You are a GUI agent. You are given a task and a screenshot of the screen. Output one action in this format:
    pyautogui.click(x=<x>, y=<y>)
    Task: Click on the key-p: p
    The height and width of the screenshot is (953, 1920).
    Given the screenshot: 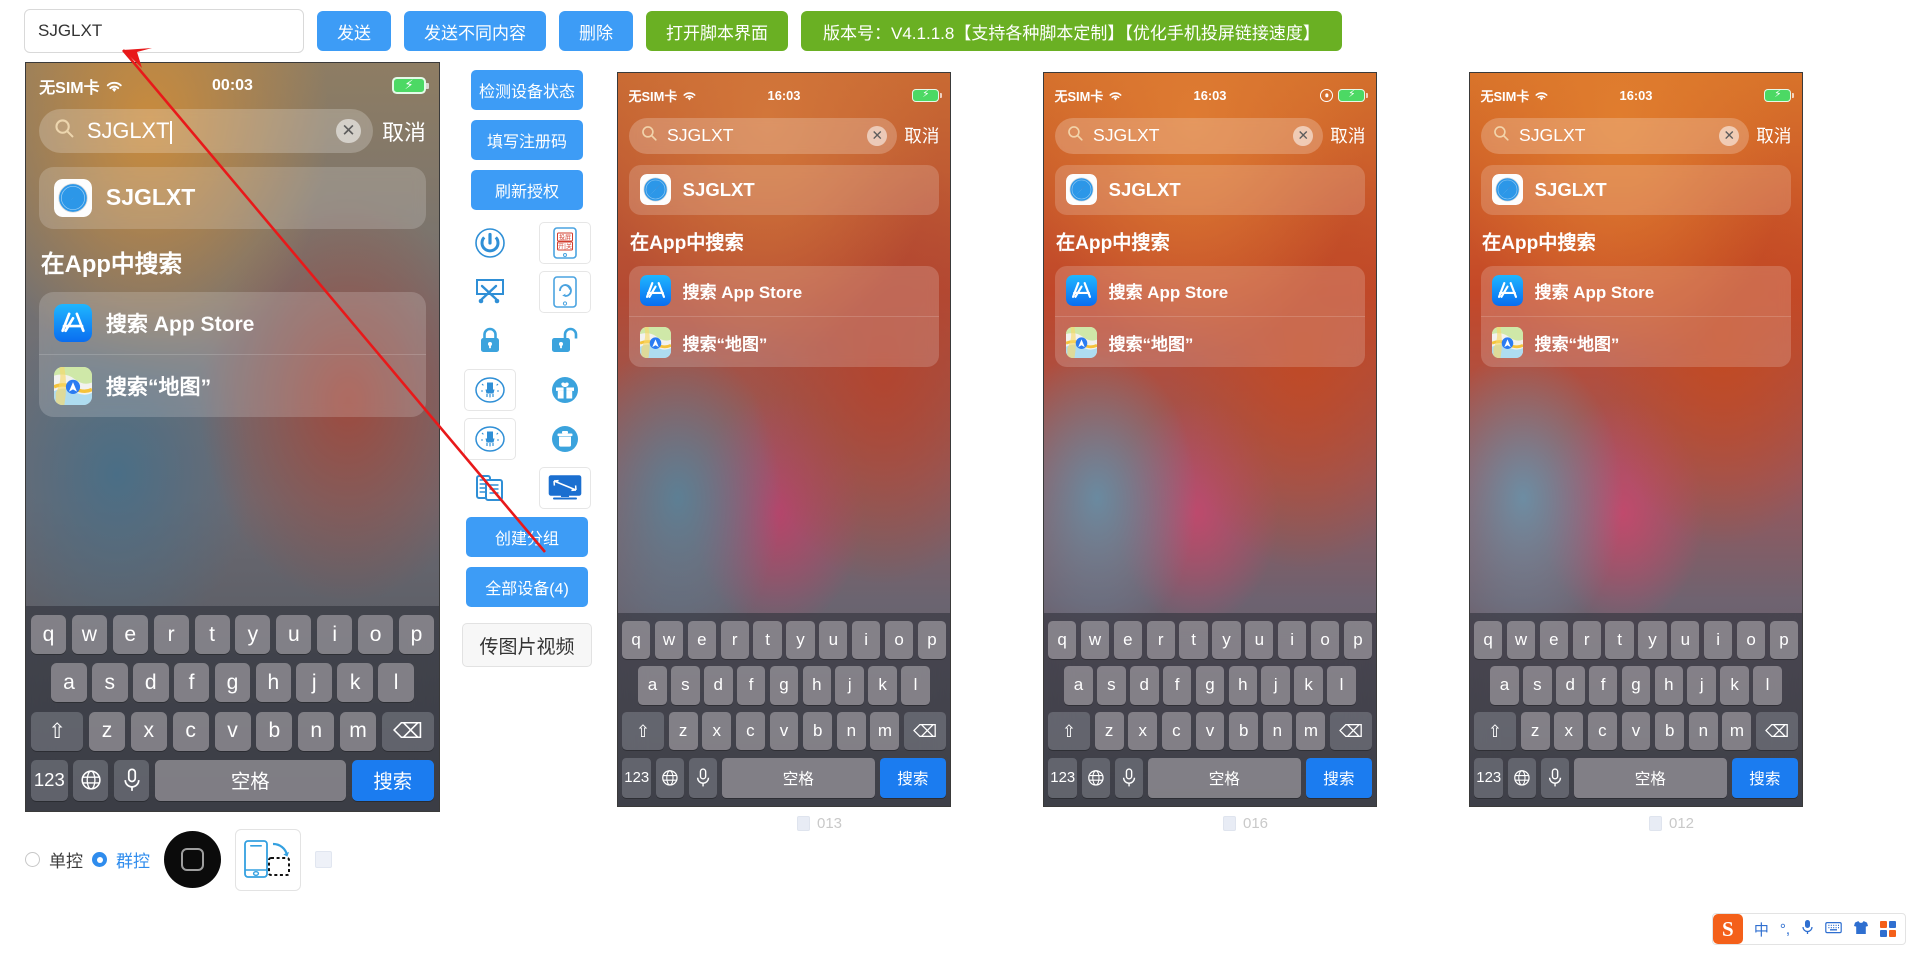 What is the action you would take?
    pyautogui.click(x=1784, y=639)
    